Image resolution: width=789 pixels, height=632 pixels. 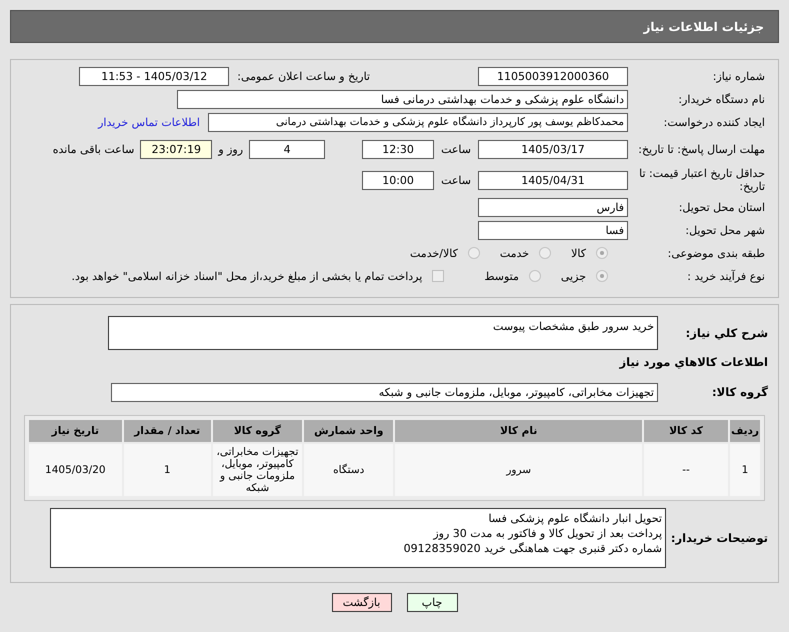 What do you see at coordinates (553, 76) in the screenshot?
I see `need-number-field: 1105003912000360` at bounding box center [553, 76].